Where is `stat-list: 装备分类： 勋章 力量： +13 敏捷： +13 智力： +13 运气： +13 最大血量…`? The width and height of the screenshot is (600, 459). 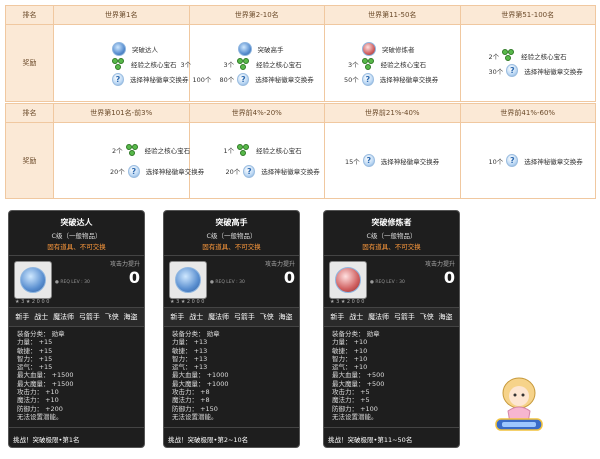
stat-list: 装备分类： 勋章 力量： +13 敏捷： +13 智力： +13 运气： +13 最大血量… is located at coordinates (200, 375).